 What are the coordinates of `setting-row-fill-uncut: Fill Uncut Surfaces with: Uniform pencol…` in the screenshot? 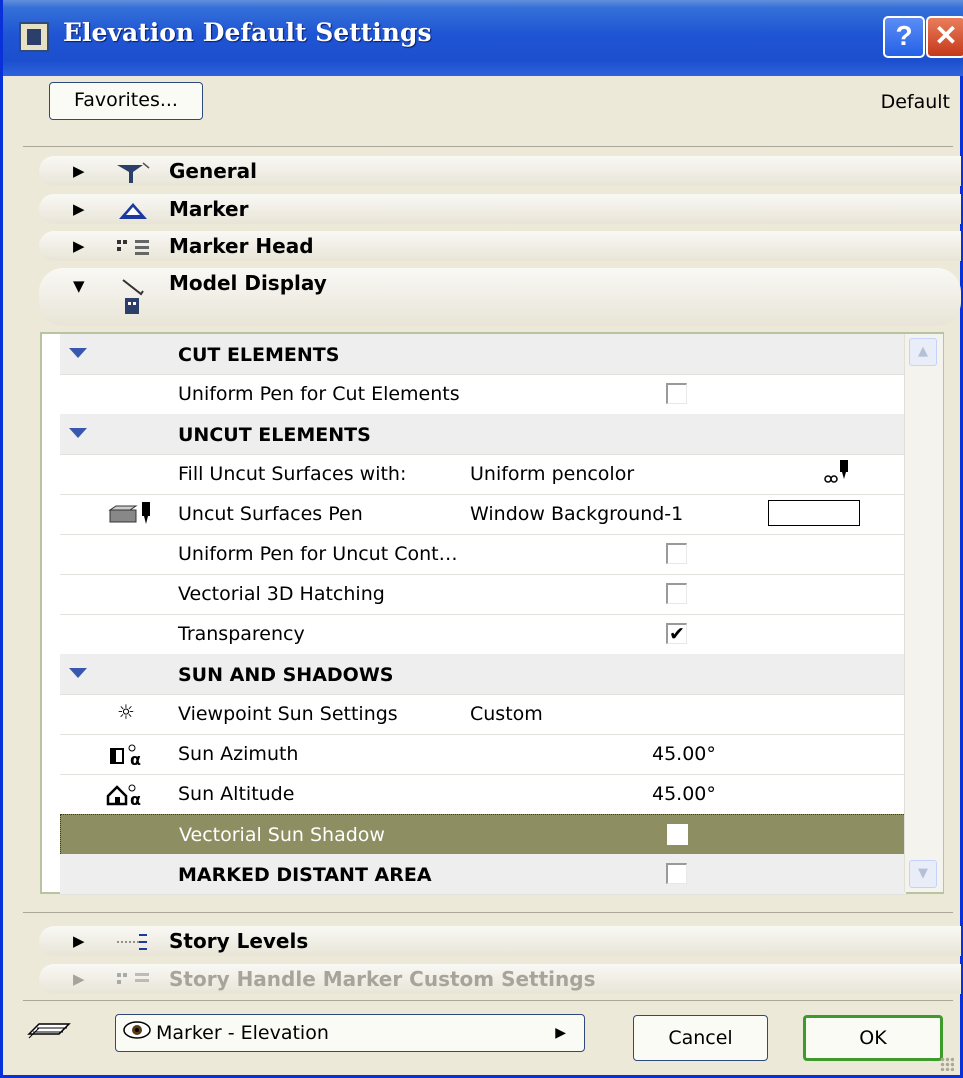 It's located at (483, 474).